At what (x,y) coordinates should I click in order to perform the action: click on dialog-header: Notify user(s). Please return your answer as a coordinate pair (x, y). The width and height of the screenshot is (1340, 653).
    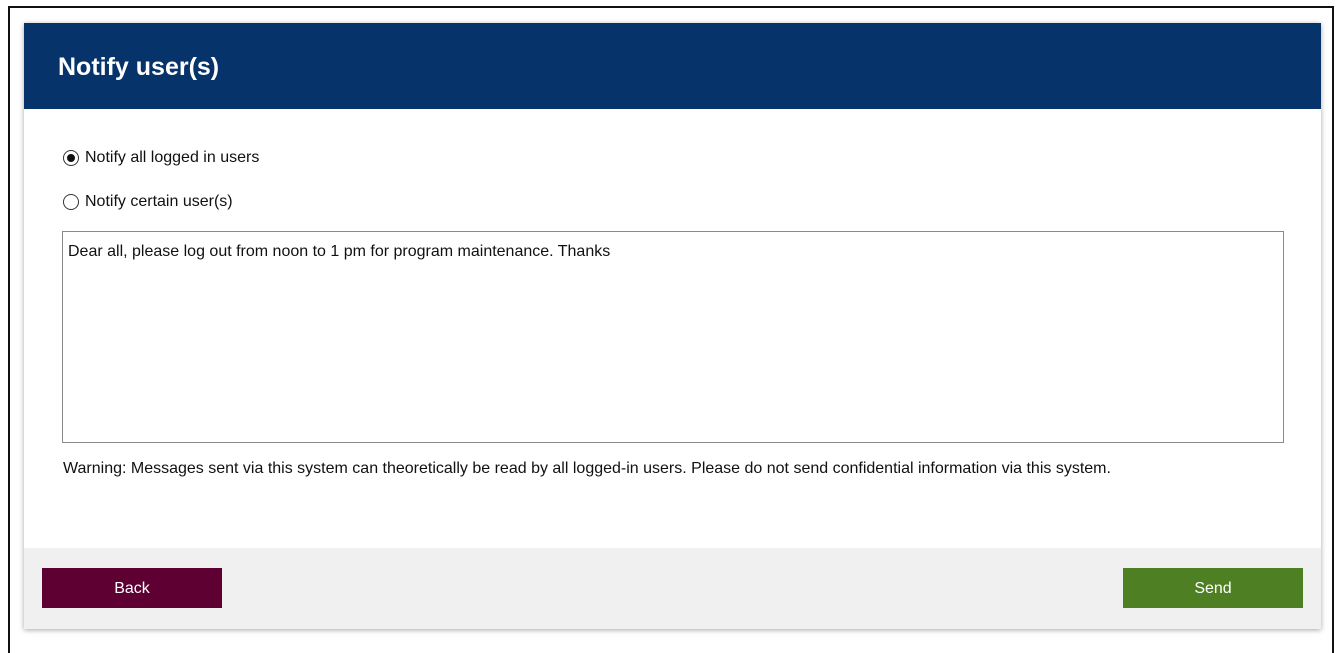
    Looking at the image, I should click on (672, 66).